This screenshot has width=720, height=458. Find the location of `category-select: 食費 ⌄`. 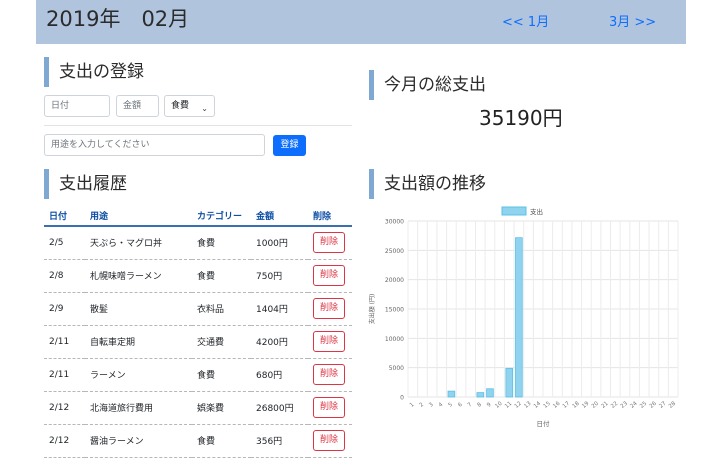

category-select: 食費 ⌄ is located at coordinates (189, 106).